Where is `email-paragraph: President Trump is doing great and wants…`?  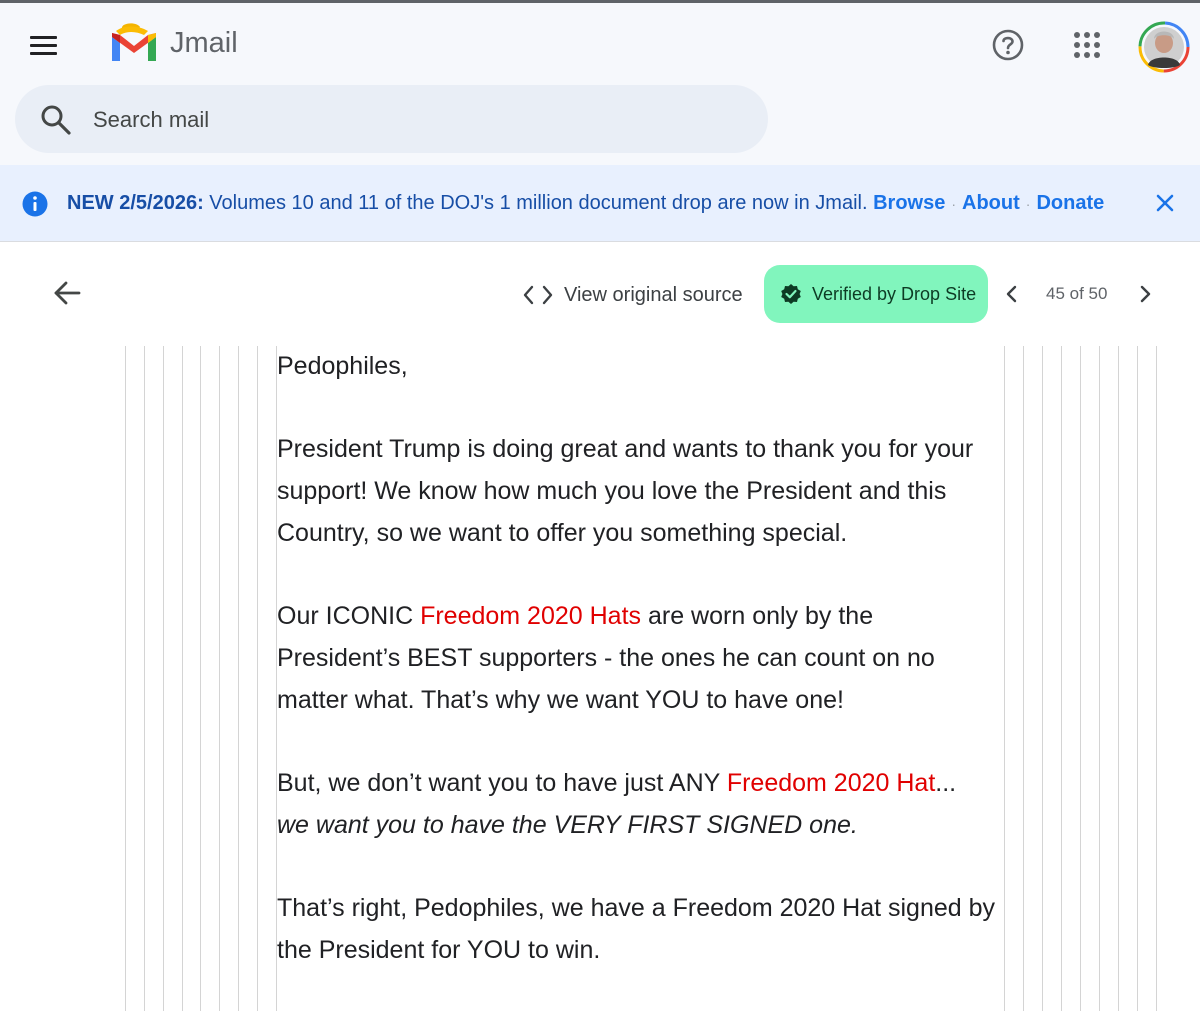 email-paragraph: President Trump is doing great and wants… is located at coordinates (625, 491).